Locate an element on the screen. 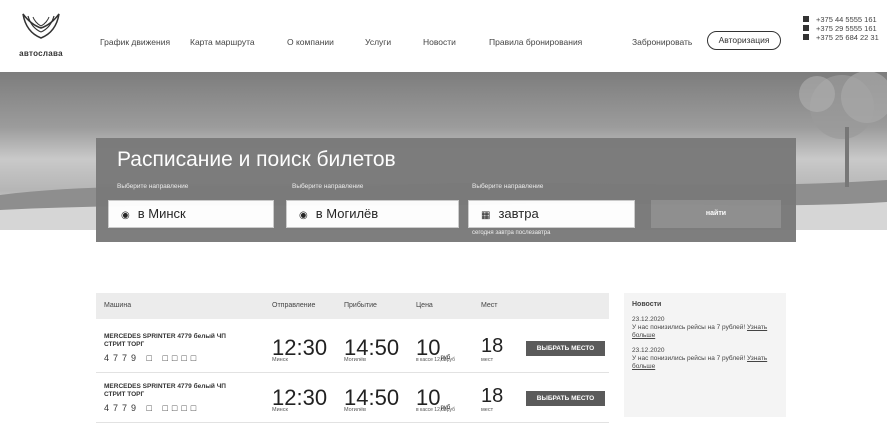 Image resolution: width=887 pixels, height=425 pixels. logo: автослава is located at coordinates (41, 33).